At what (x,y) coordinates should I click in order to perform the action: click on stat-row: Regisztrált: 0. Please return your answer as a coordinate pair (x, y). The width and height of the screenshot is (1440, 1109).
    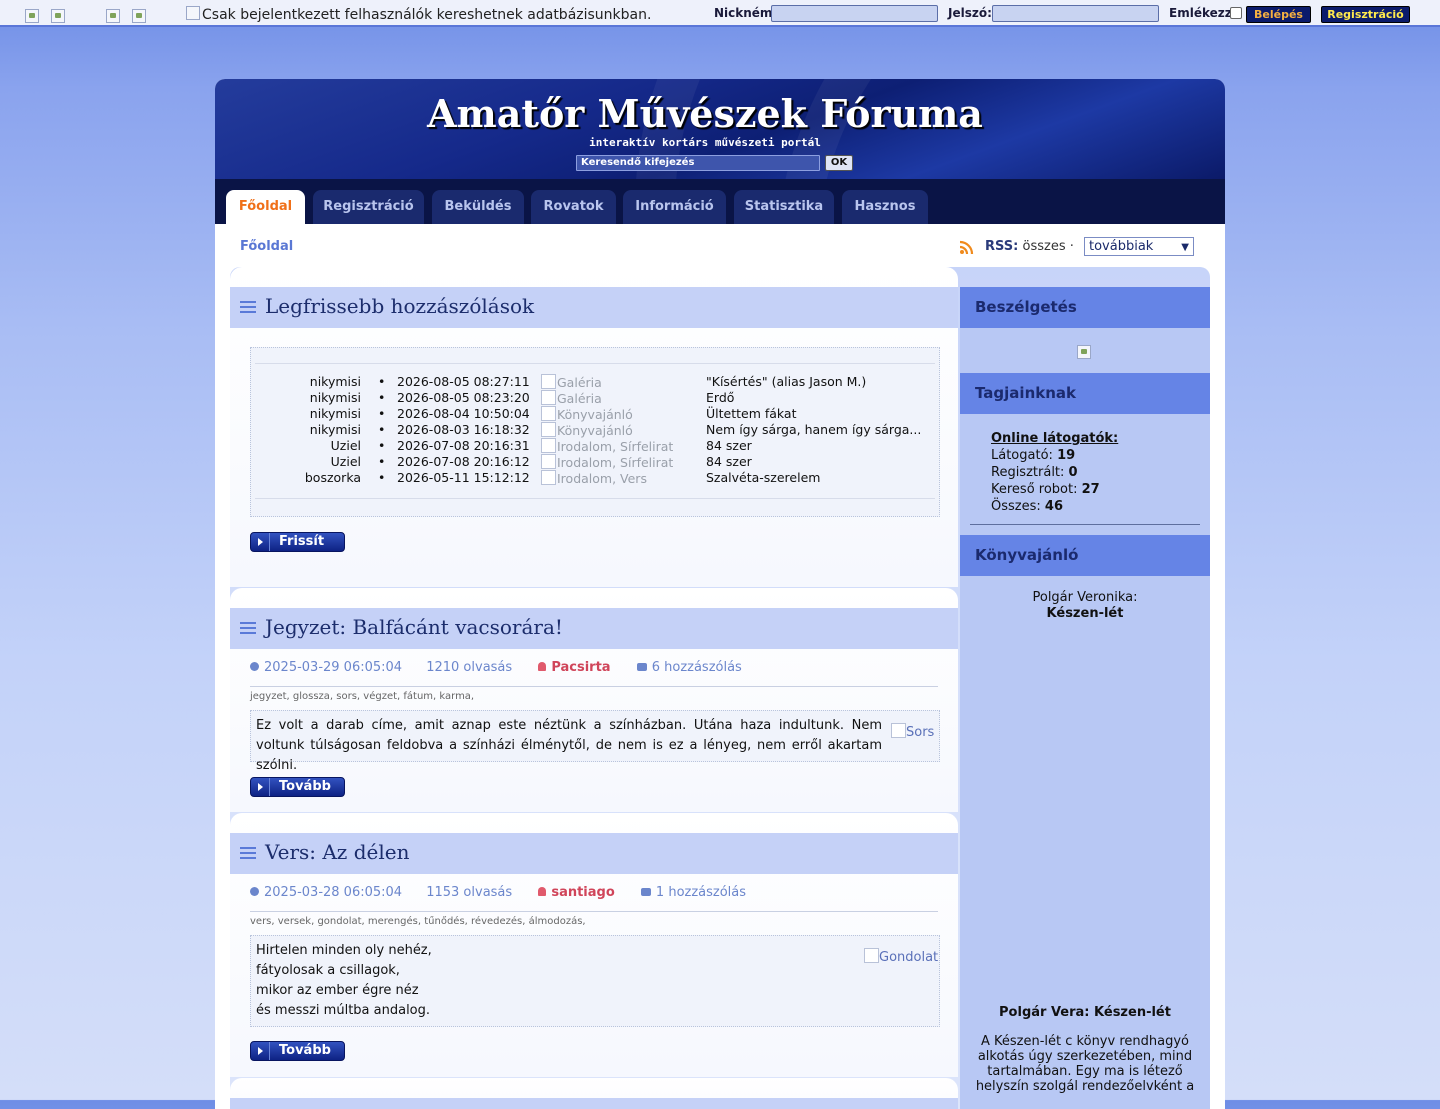
    Looking at the image, I should click on (1034, 472).